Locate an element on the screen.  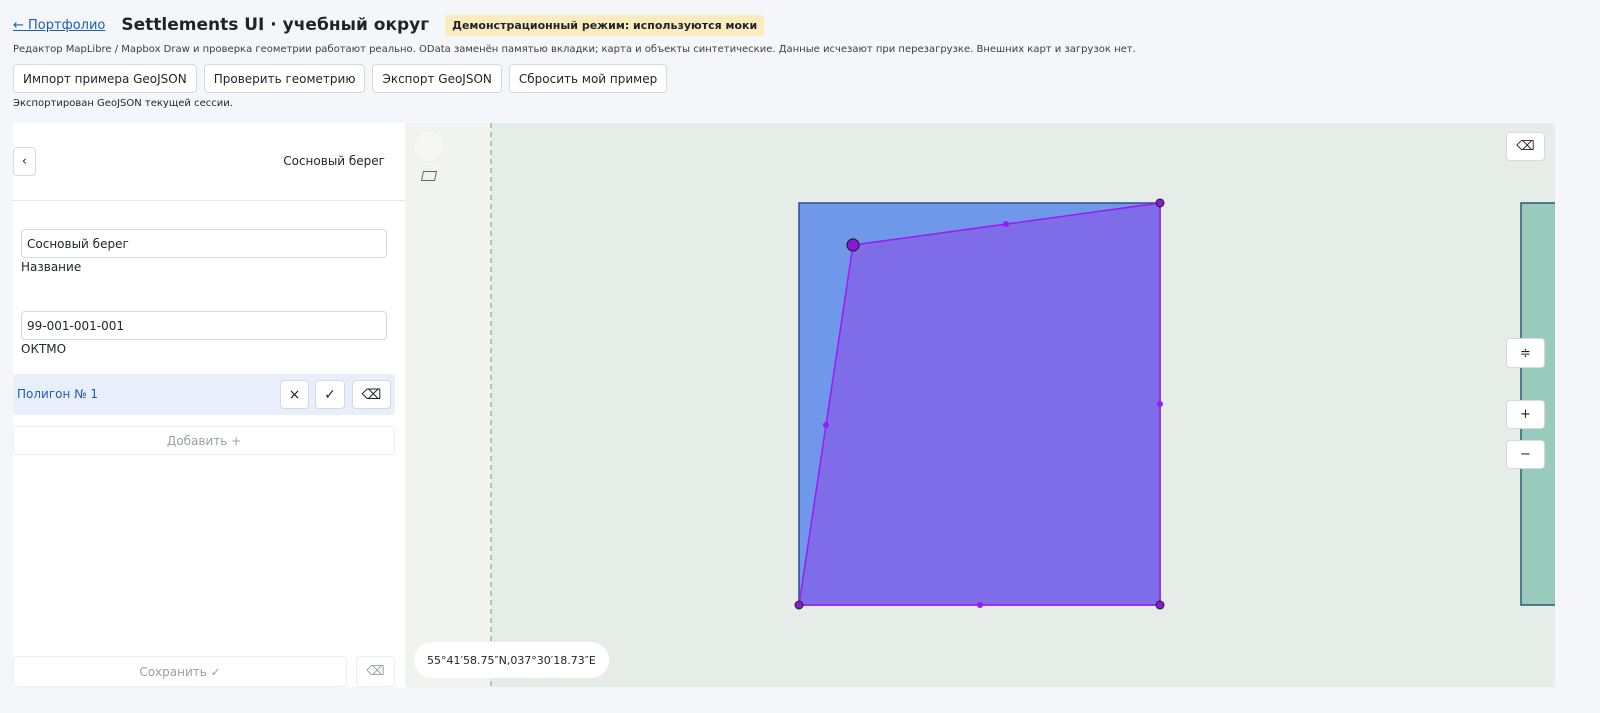
sidebar-title: Сосновый берег is located at coordinates (334, 161).